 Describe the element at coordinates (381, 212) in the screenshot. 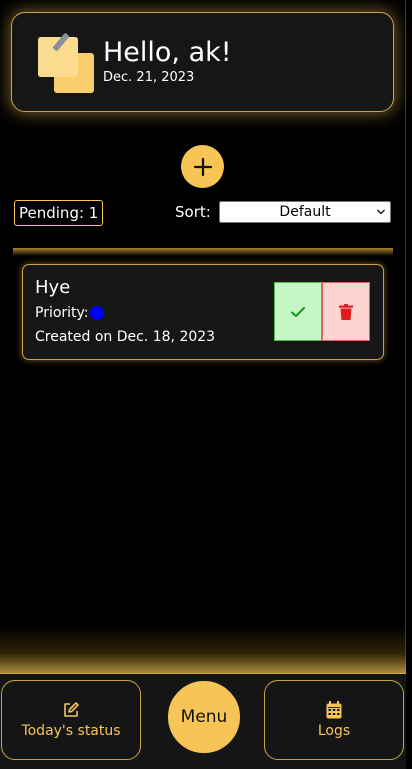

I see `chevron-down-icon` at that location.